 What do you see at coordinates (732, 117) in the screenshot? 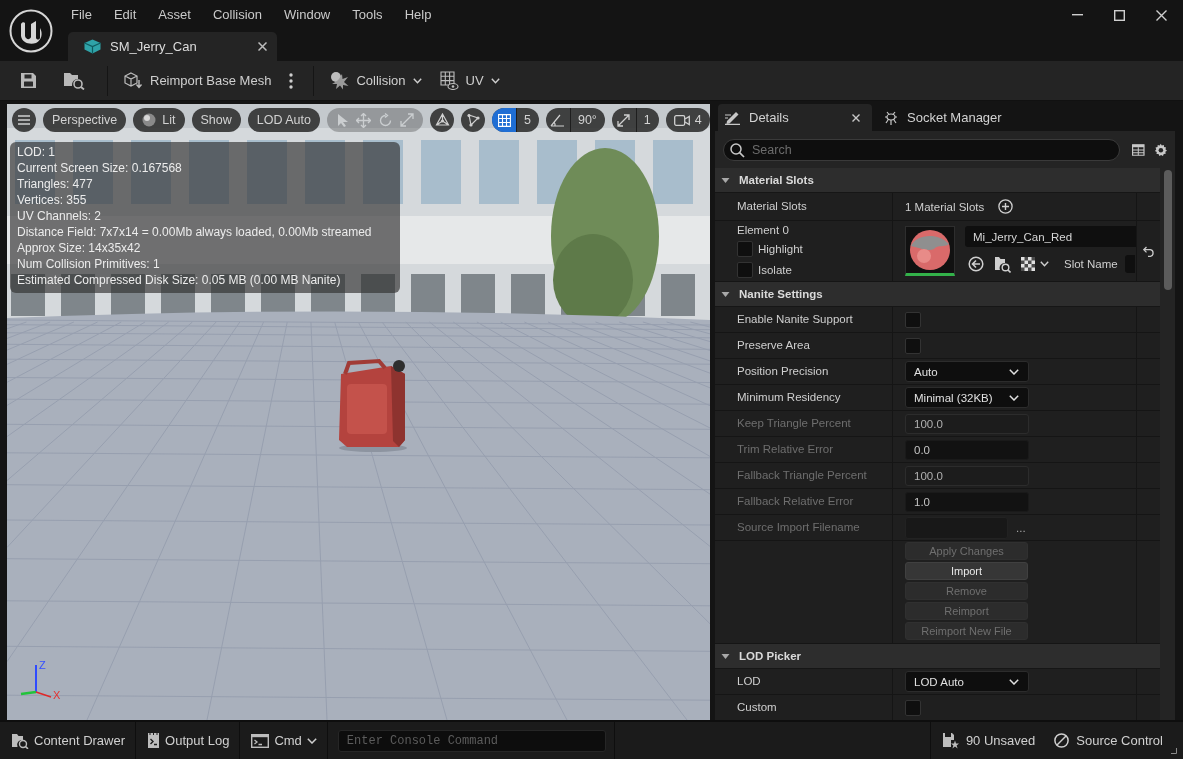
I see `pencil-icon` at bounding box center [732, 117].